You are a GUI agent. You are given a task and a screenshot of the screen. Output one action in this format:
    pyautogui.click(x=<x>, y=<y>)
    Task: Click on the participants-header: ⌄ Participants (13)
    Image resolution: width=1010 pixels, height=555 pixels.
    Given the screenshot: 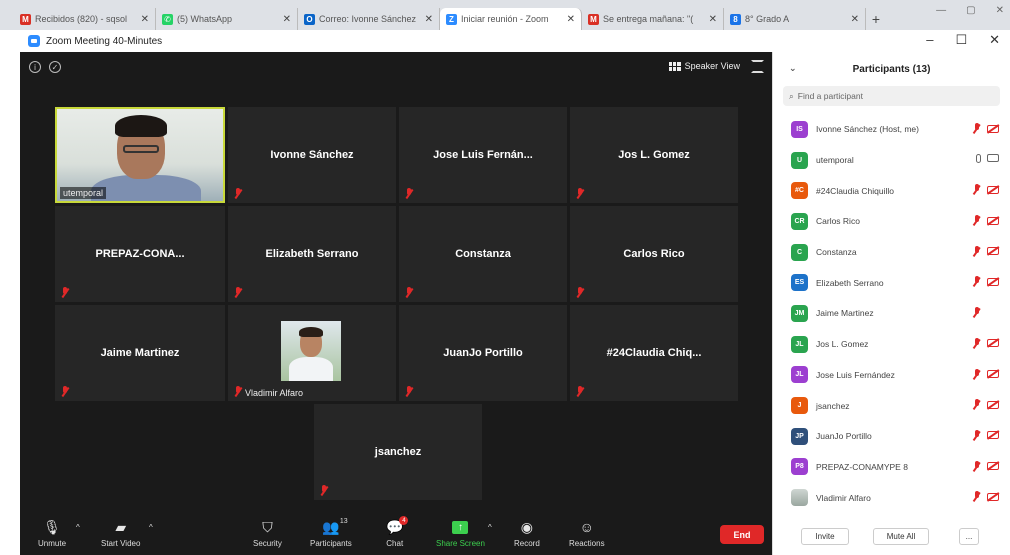 What is the action you would take?
    pyautogui.click(x=891, y=69)
    